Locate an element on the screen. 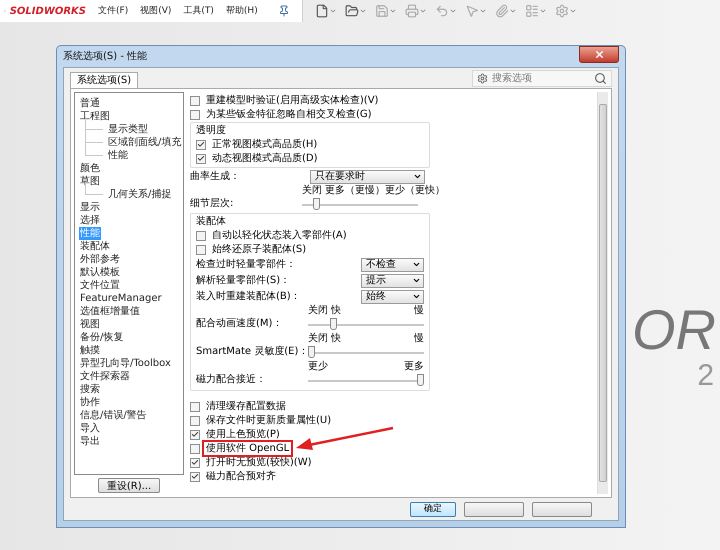 The width and height of the screenshot is (720, 550). checkbox-label: 磁力配合预对齐 is located at coordinates (241, 476).